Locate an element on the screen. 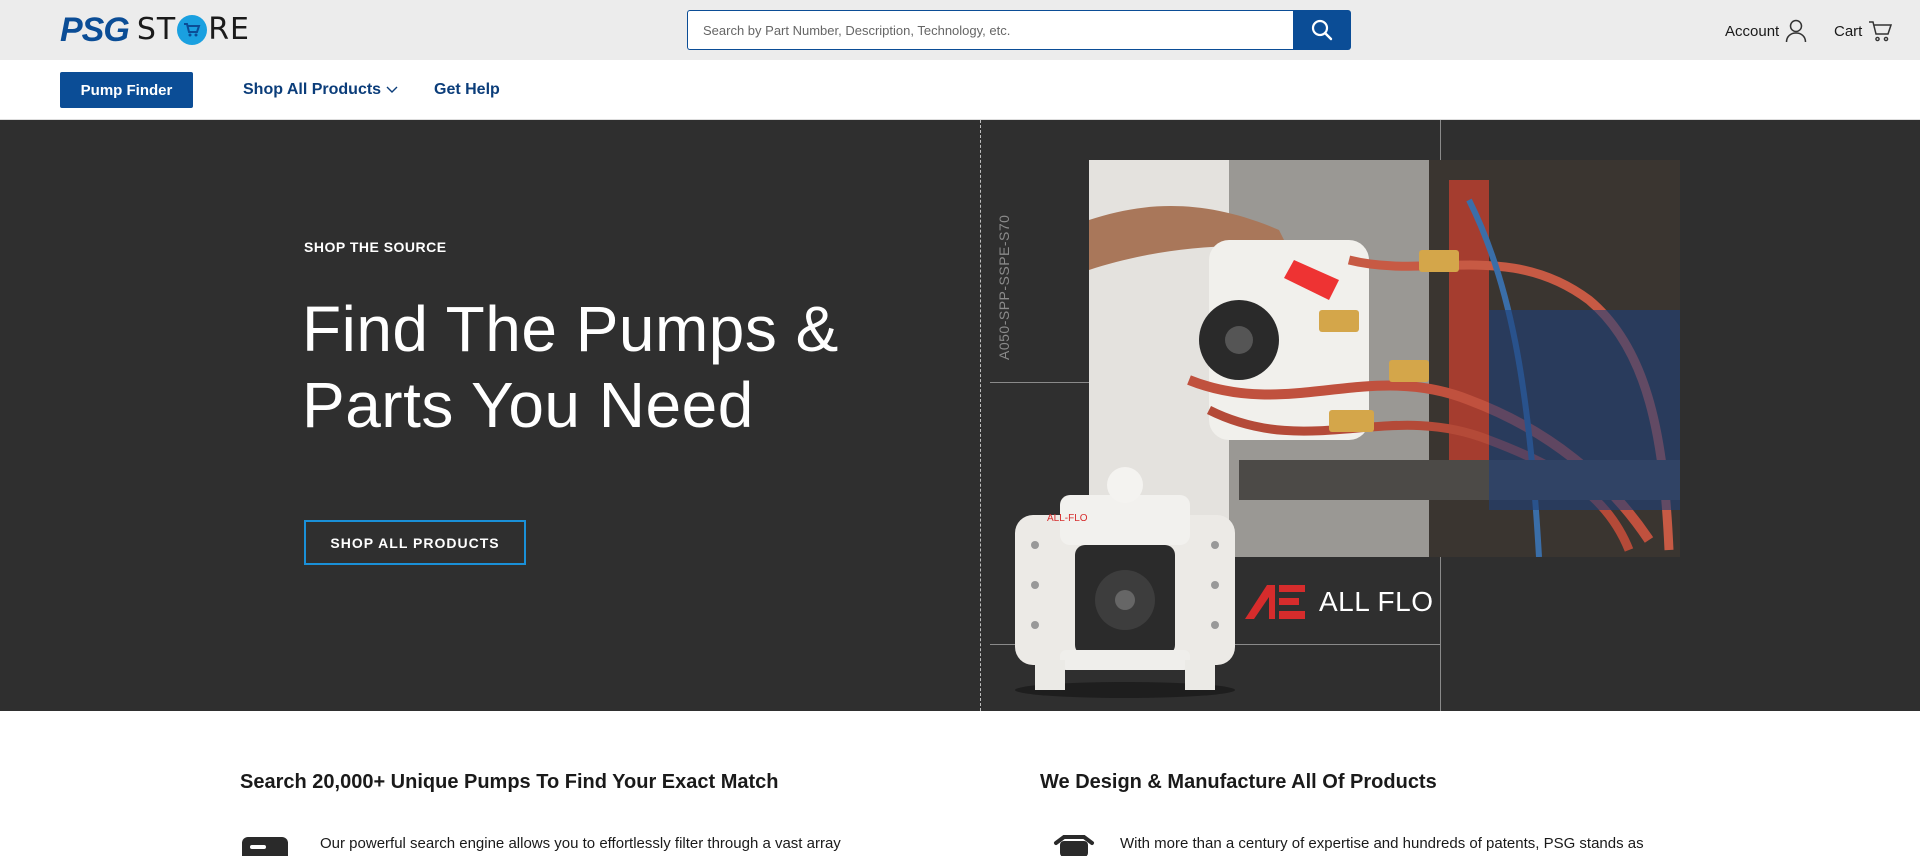 The height and width of the screenshot is (861, 1920). pump-icon is located at coordinates (1074, 848).